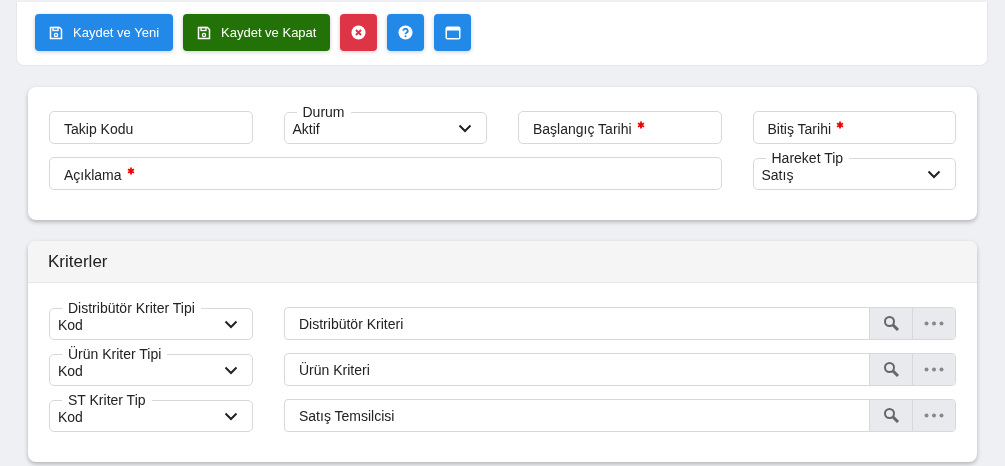 The image size is (1005, 466). What do you see at coordinates (620, 323) in the screenshot?
I see `lookup-field: Distribütör Kriteri` at bounding box center [620, 323].